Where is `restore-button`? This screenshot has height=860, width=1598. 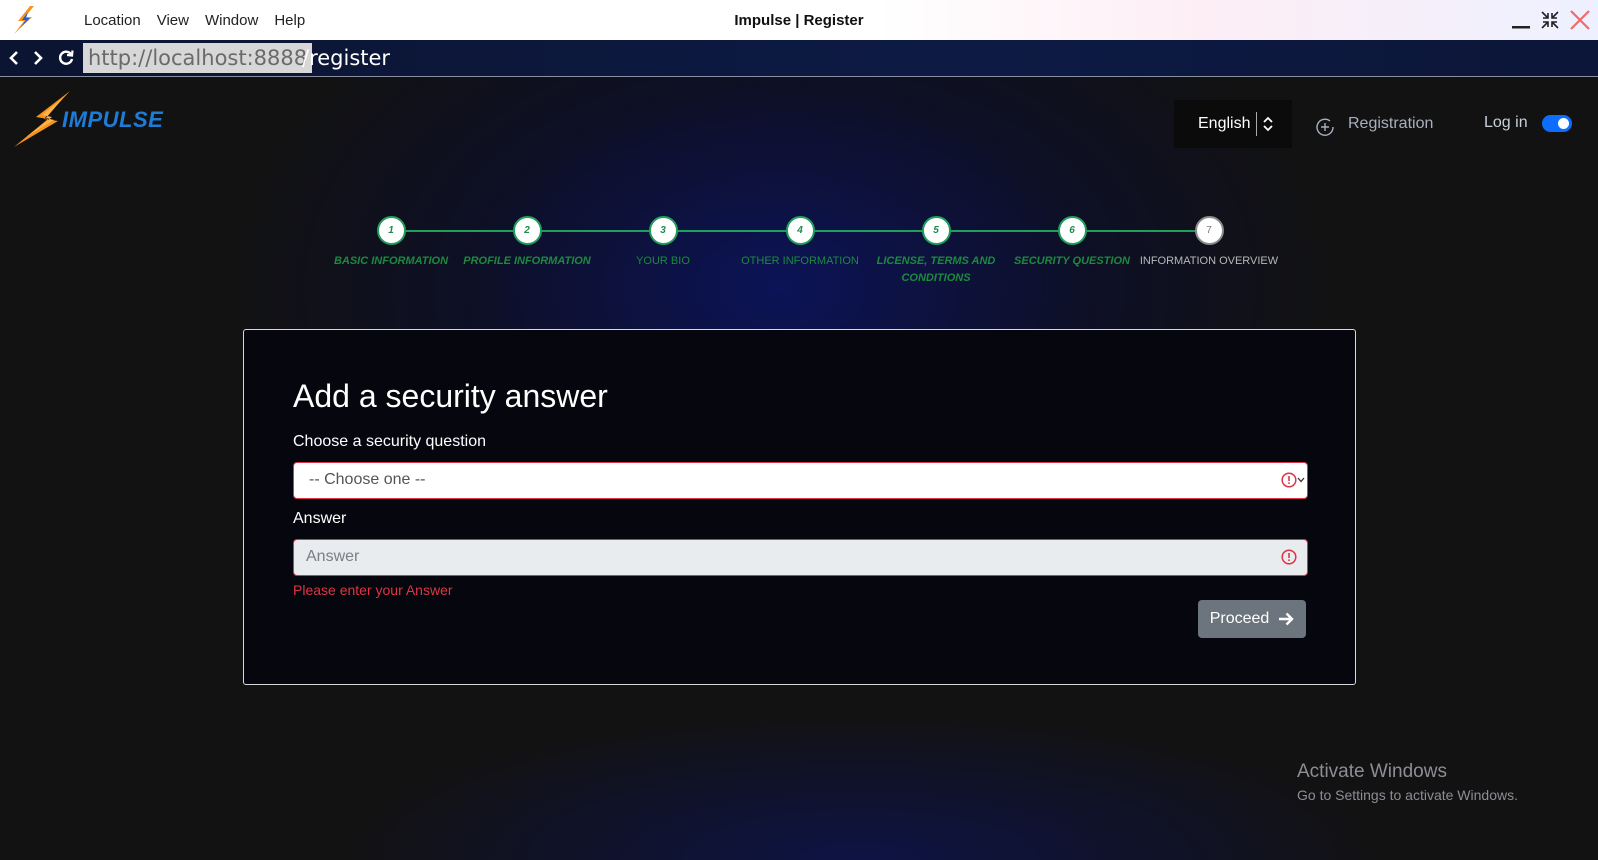 restore-button is located at coordinates (1550, 20).